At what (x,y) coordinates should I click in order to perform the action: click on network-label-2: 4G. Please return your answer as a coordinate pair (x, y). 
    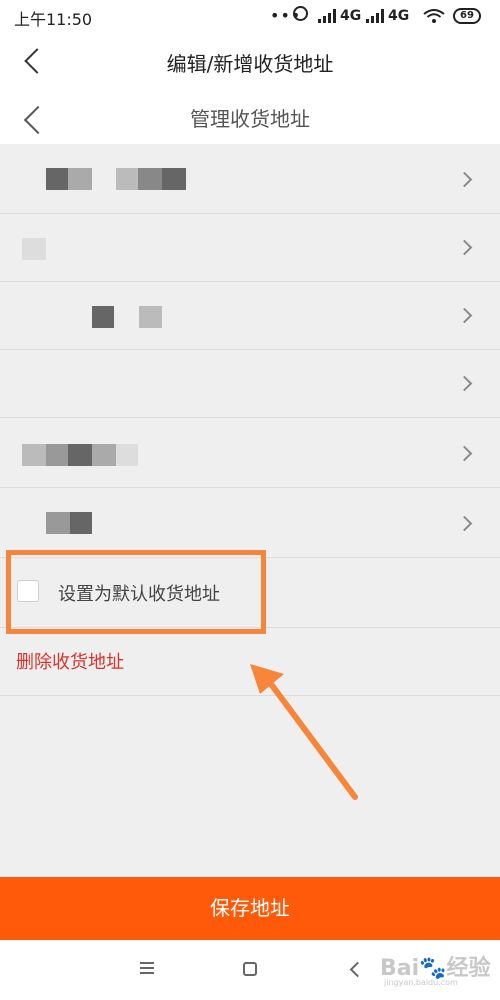
    Looking at the image, I should click on (399, 16).